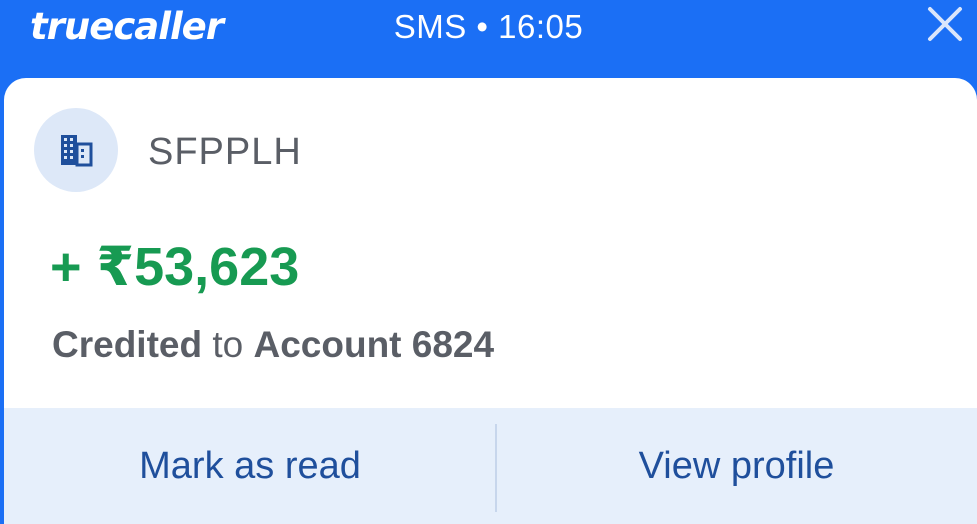  Describe the element at coordinates (736, 466) in the screenshot. I see `view-profile-button: View profile` at that location.